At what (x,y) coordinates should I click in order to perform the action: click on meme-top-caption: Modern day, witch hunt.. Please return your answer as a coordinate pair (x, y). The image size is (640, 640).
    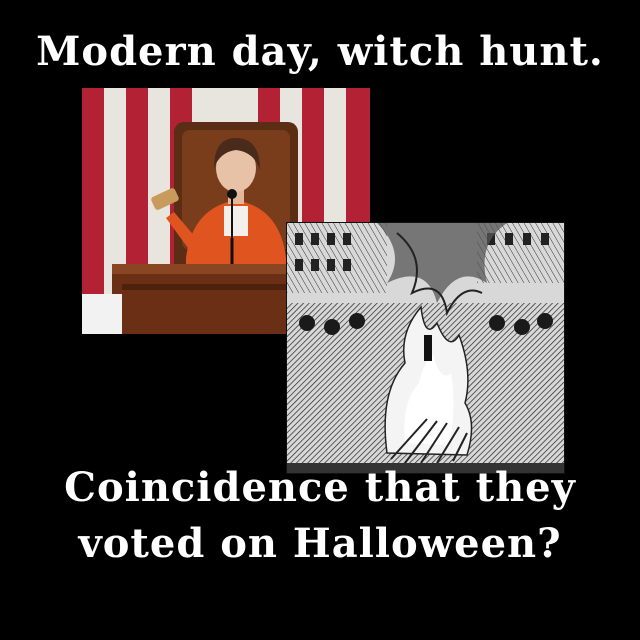
    Looking at the image, I should click on (320, 51).